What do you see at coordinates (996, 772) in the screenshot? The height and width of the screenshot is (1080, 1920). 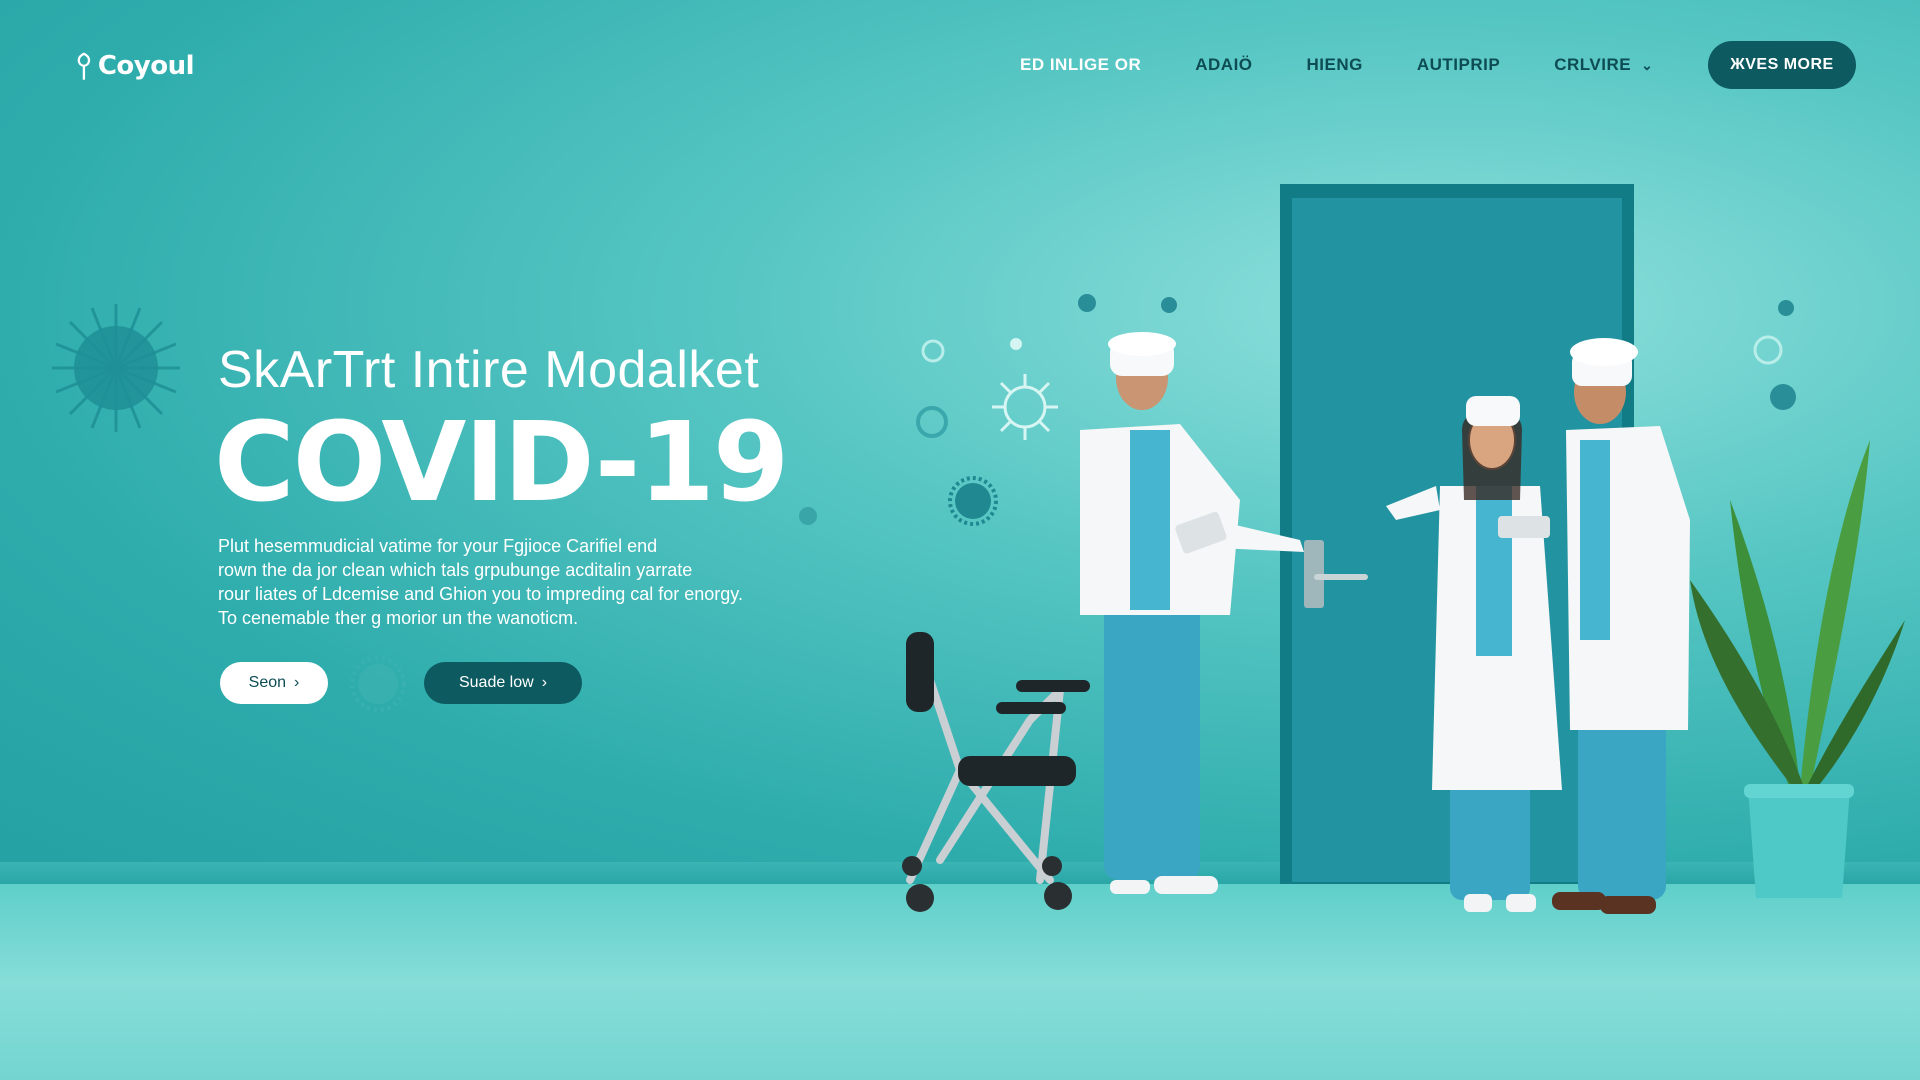 I see `walker-seat` at bounding box center [996, 772].